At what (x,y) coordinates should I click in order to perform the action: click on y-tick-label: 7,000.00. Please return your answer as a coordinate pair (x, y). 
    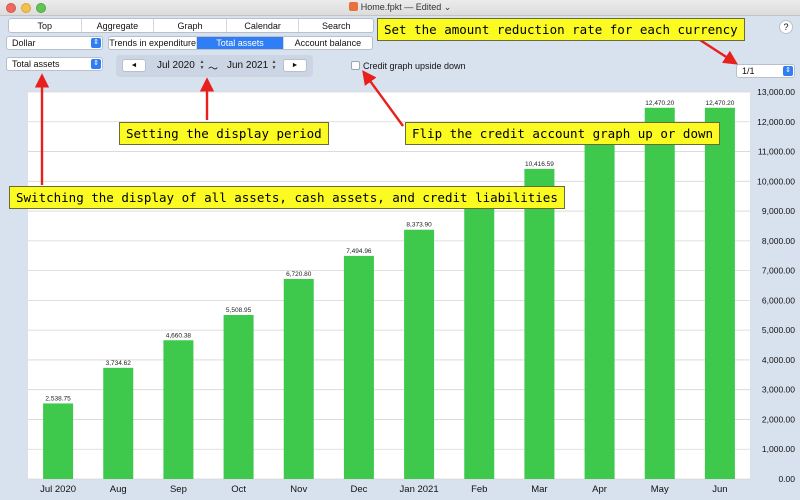
    Looking at the image, I should click on (778, 271).